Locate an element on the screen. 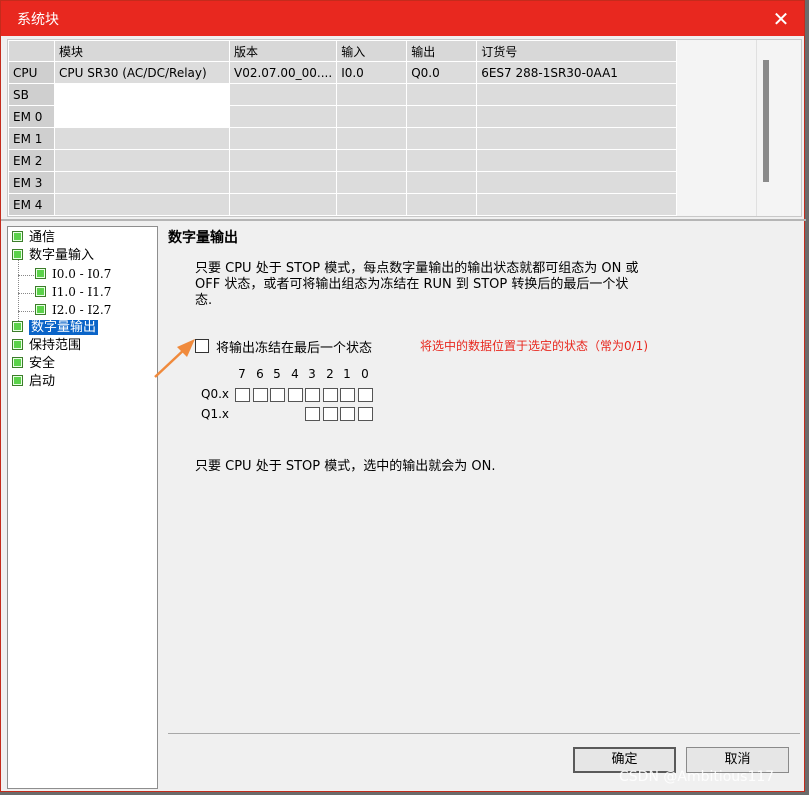 The height and width of the screenshot is (795, 809). tree-item-security: 安全 is located at coordinates (33, 364).